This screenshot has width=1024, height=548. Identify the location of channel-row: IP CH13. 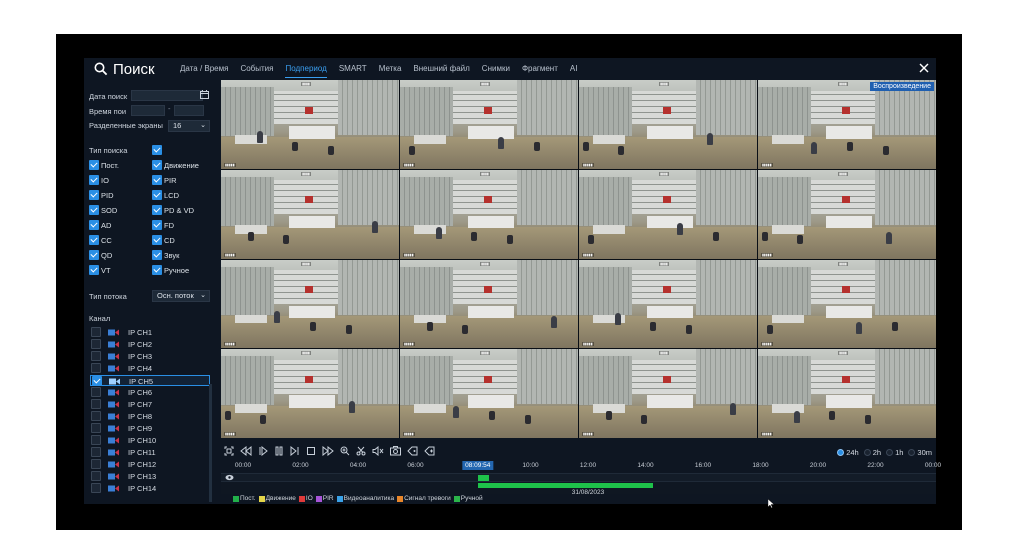
(150, 476).